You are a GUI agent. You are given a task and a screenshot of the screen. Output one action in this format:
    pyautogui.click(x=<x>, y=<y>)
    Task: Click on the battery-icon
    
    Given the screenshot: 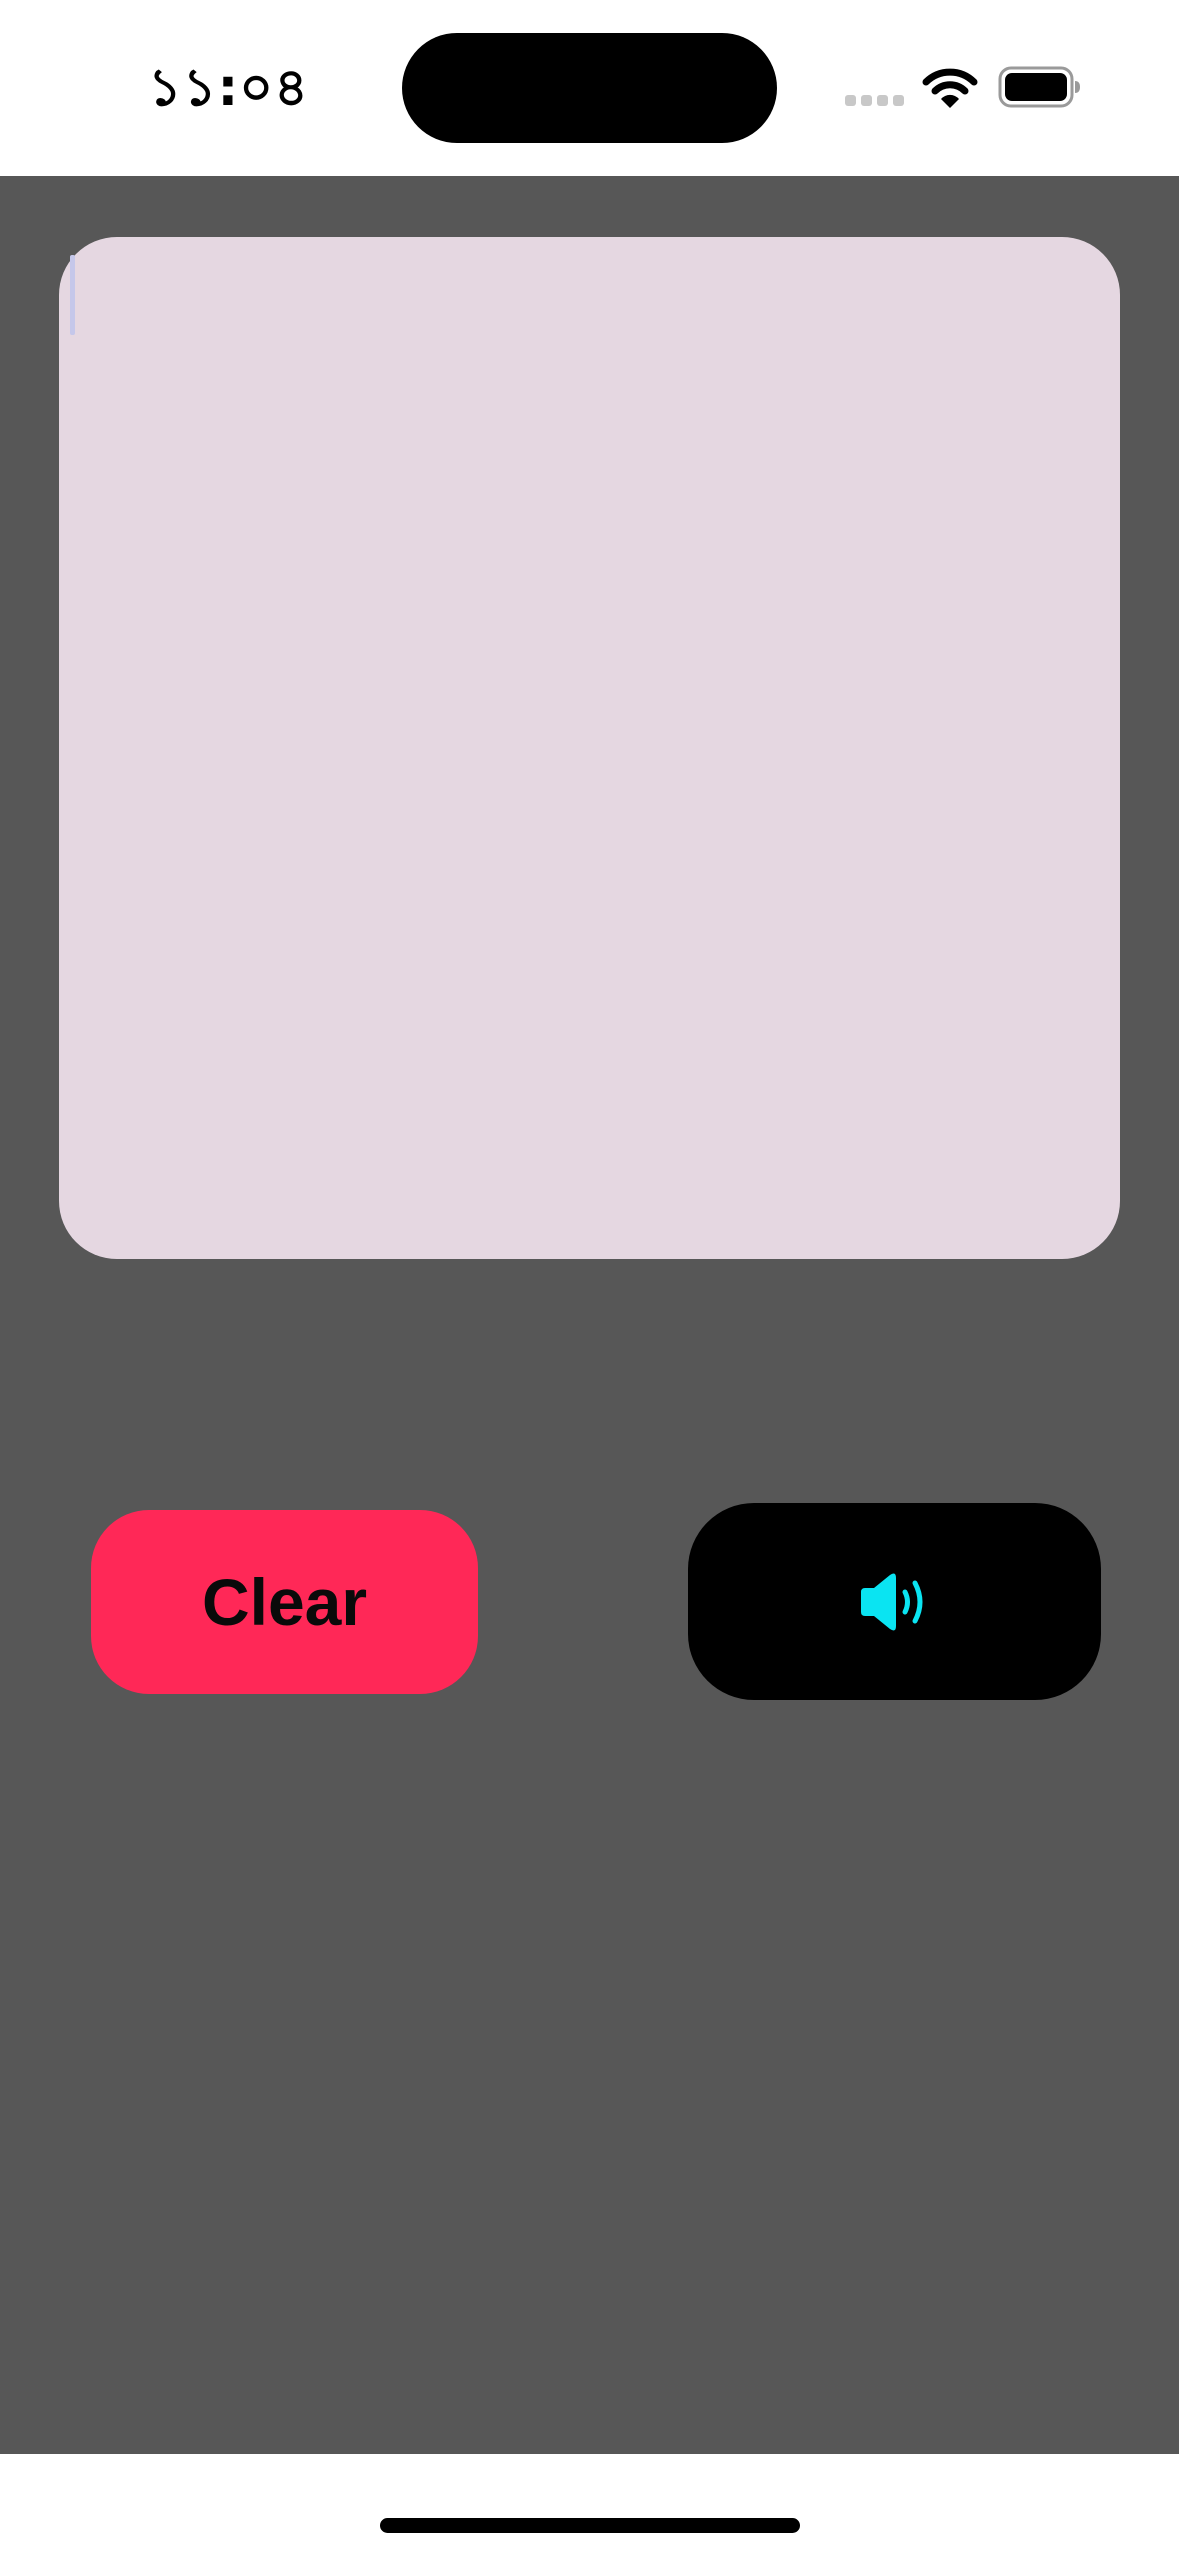 What is the action you would take?
    pyautogui.click(x=1039, y=87)
    